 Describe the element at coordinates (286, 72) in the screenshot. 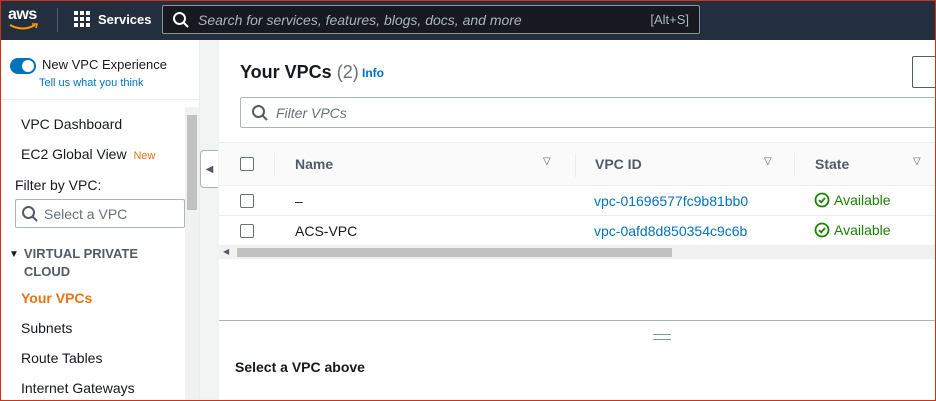

I see `page-title-text: Your VPCs` at that location.